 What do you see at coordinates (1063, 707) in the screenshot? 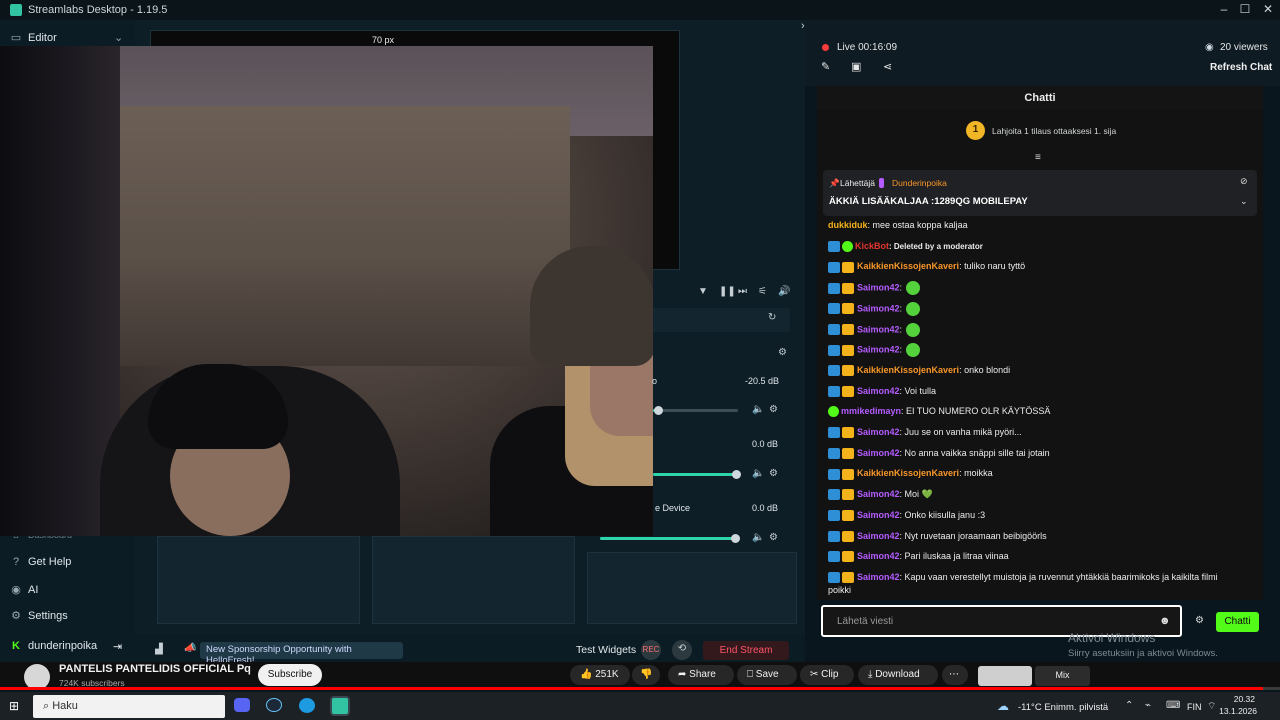
I see `weather-text: -11°C Enimm. pilvistä` at bounding box center [1063, 707].